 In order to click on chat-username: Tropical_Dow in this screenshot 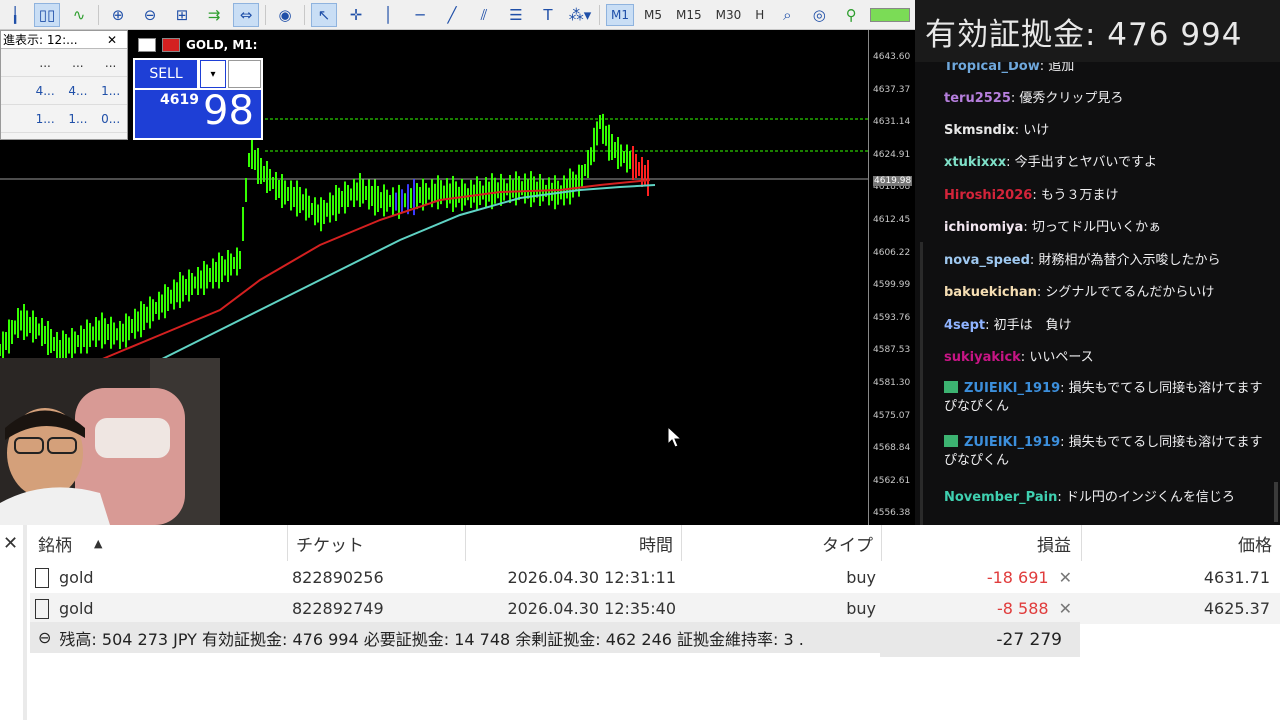, I will do `click(992, 68)`.